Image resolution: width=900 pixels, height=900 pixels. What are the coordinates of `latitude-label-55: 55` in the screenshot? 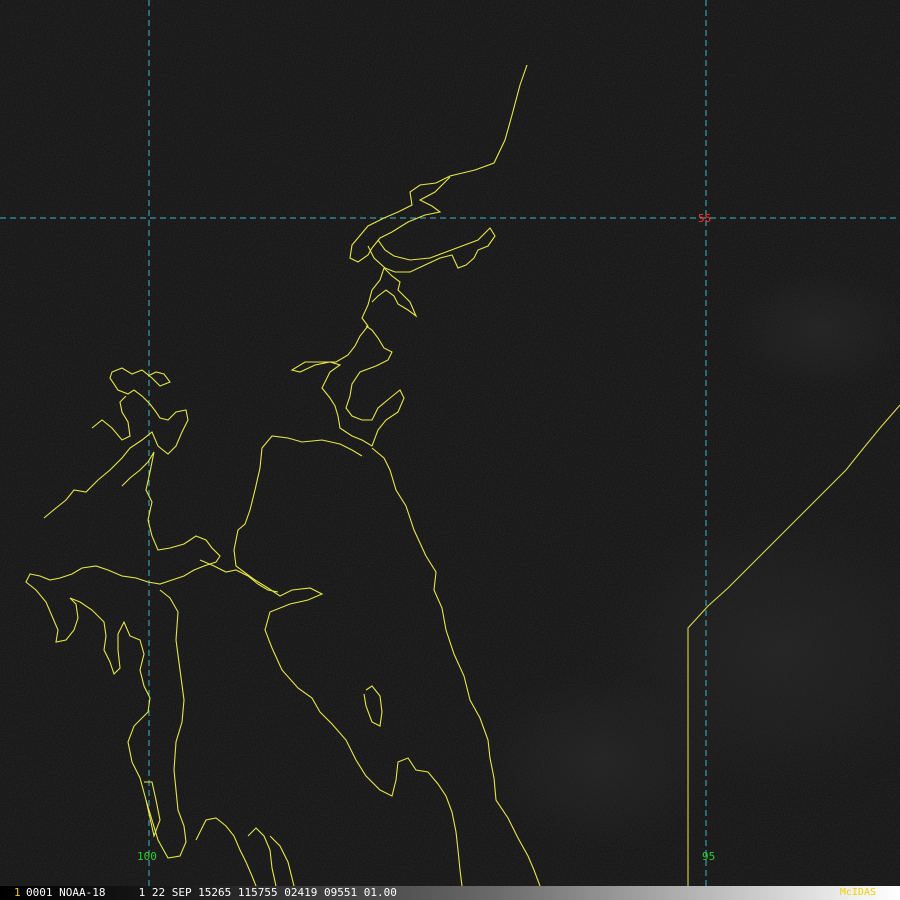 It's located at (704, 218).